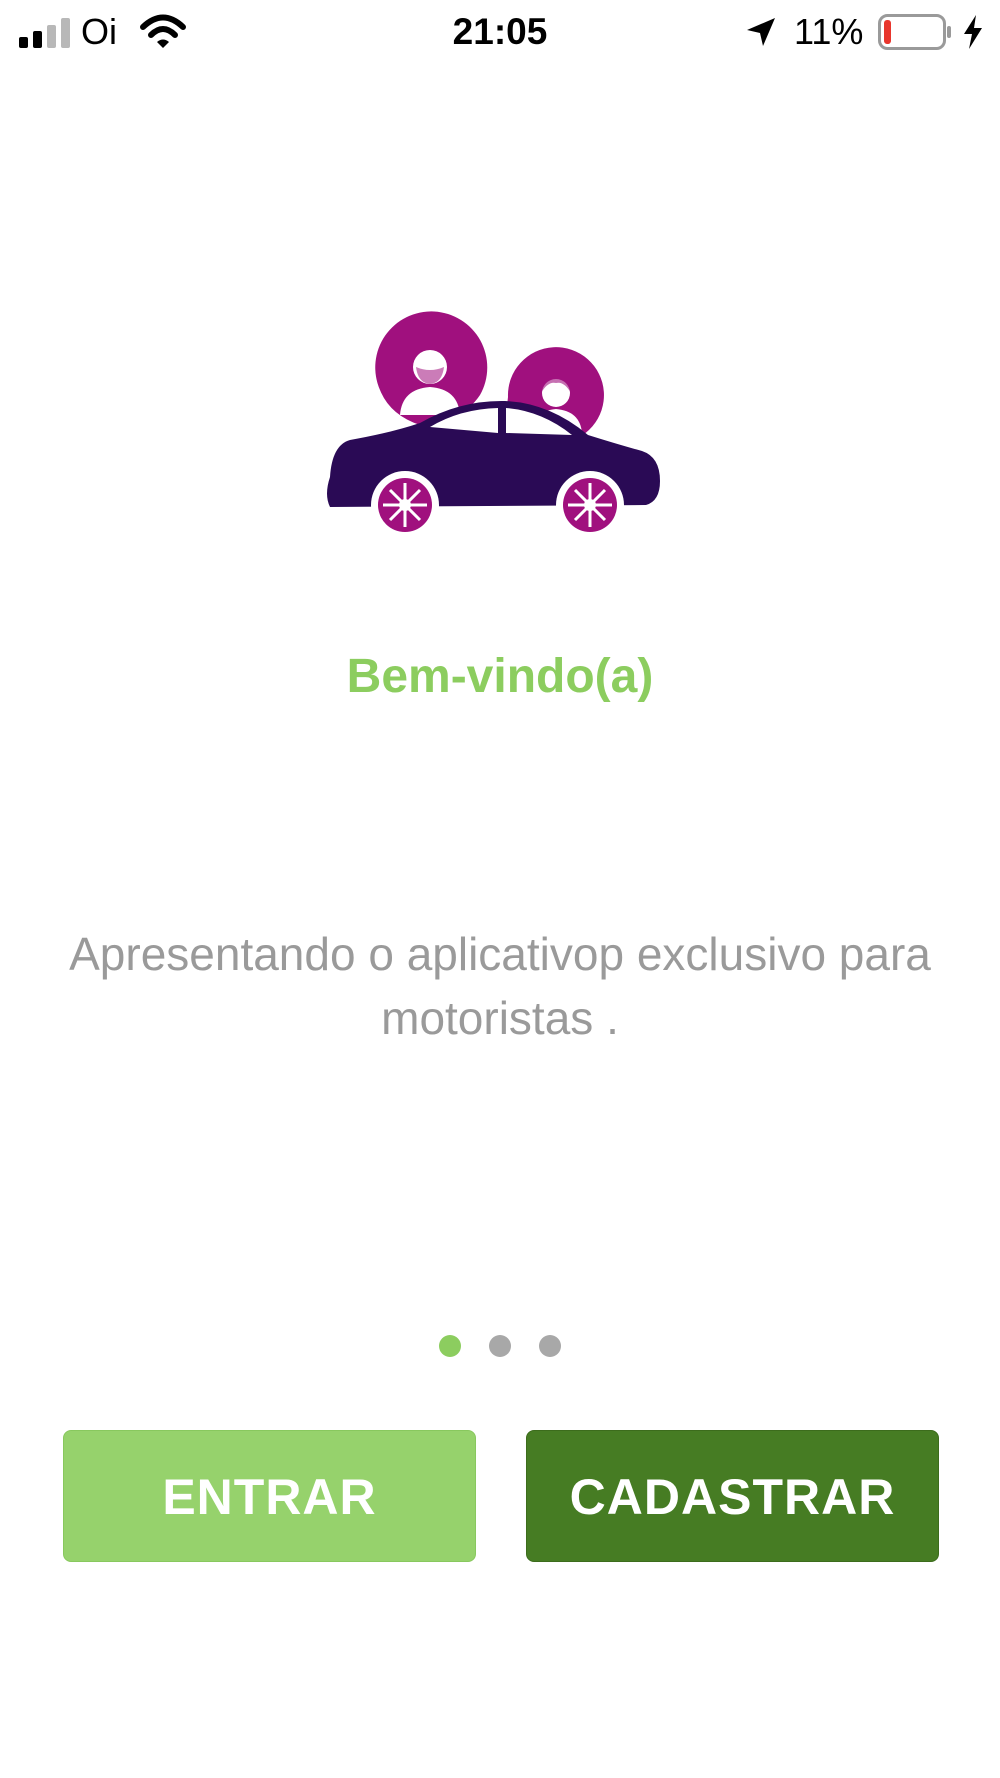 This screenshot has height=1778, width=1000. I want to click on login-button: ENTRAR, so click(269, 1496).